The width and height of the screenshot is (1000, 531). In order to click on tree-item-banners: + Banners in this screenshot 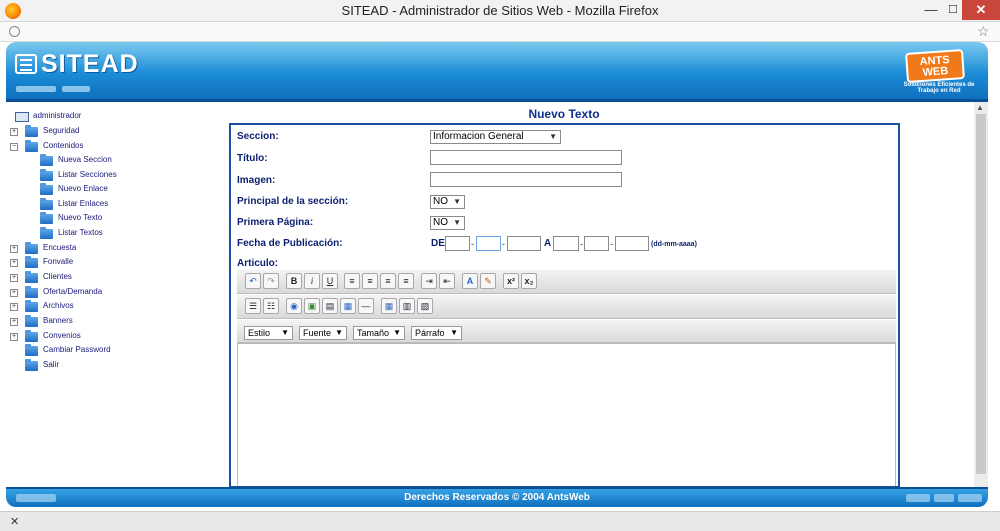, I will do `click(110, 322)`.